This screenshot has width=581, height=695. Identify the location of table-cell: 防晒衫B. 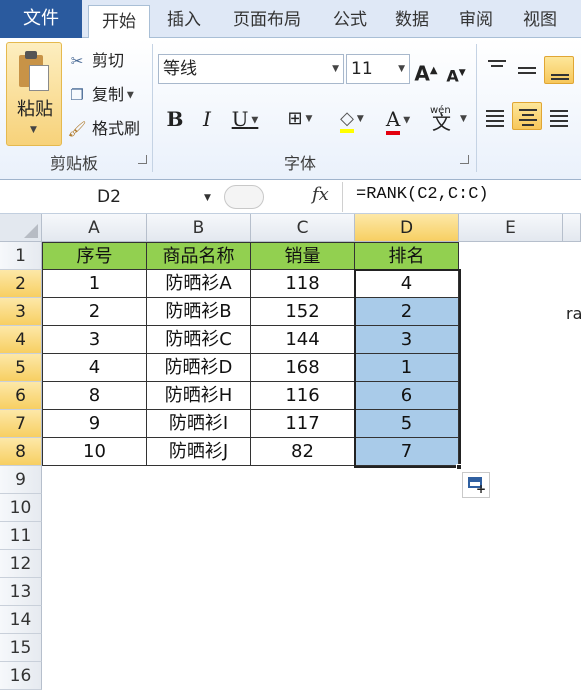
(199, 312).